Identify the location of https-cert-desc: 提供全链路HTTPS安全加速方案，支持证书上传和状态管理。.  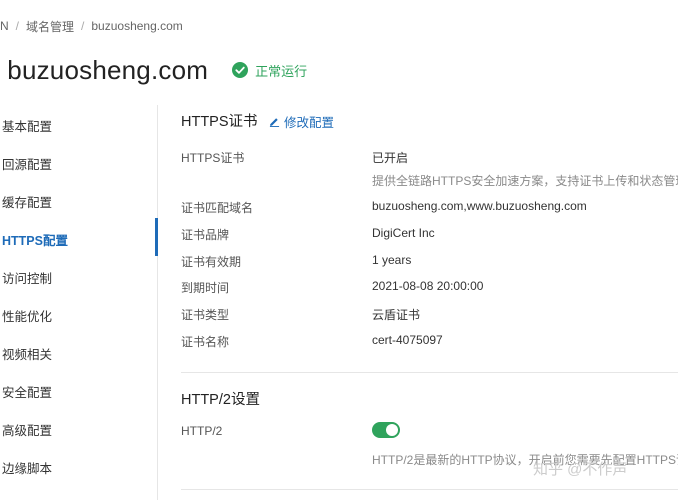
(525, 181).